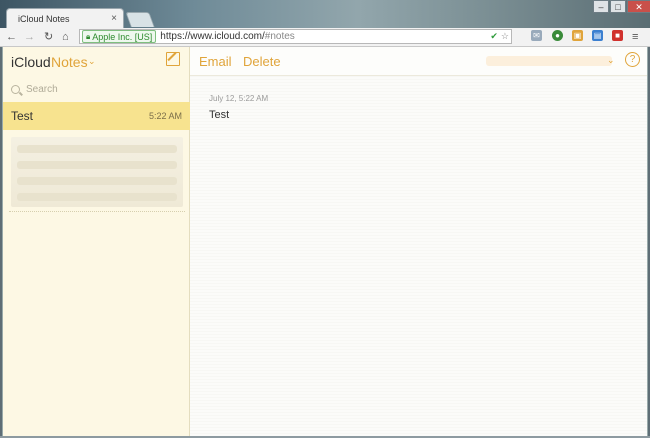  I want to click on note-list-item-selected: Test 5:22 AM, so click(96, 116).